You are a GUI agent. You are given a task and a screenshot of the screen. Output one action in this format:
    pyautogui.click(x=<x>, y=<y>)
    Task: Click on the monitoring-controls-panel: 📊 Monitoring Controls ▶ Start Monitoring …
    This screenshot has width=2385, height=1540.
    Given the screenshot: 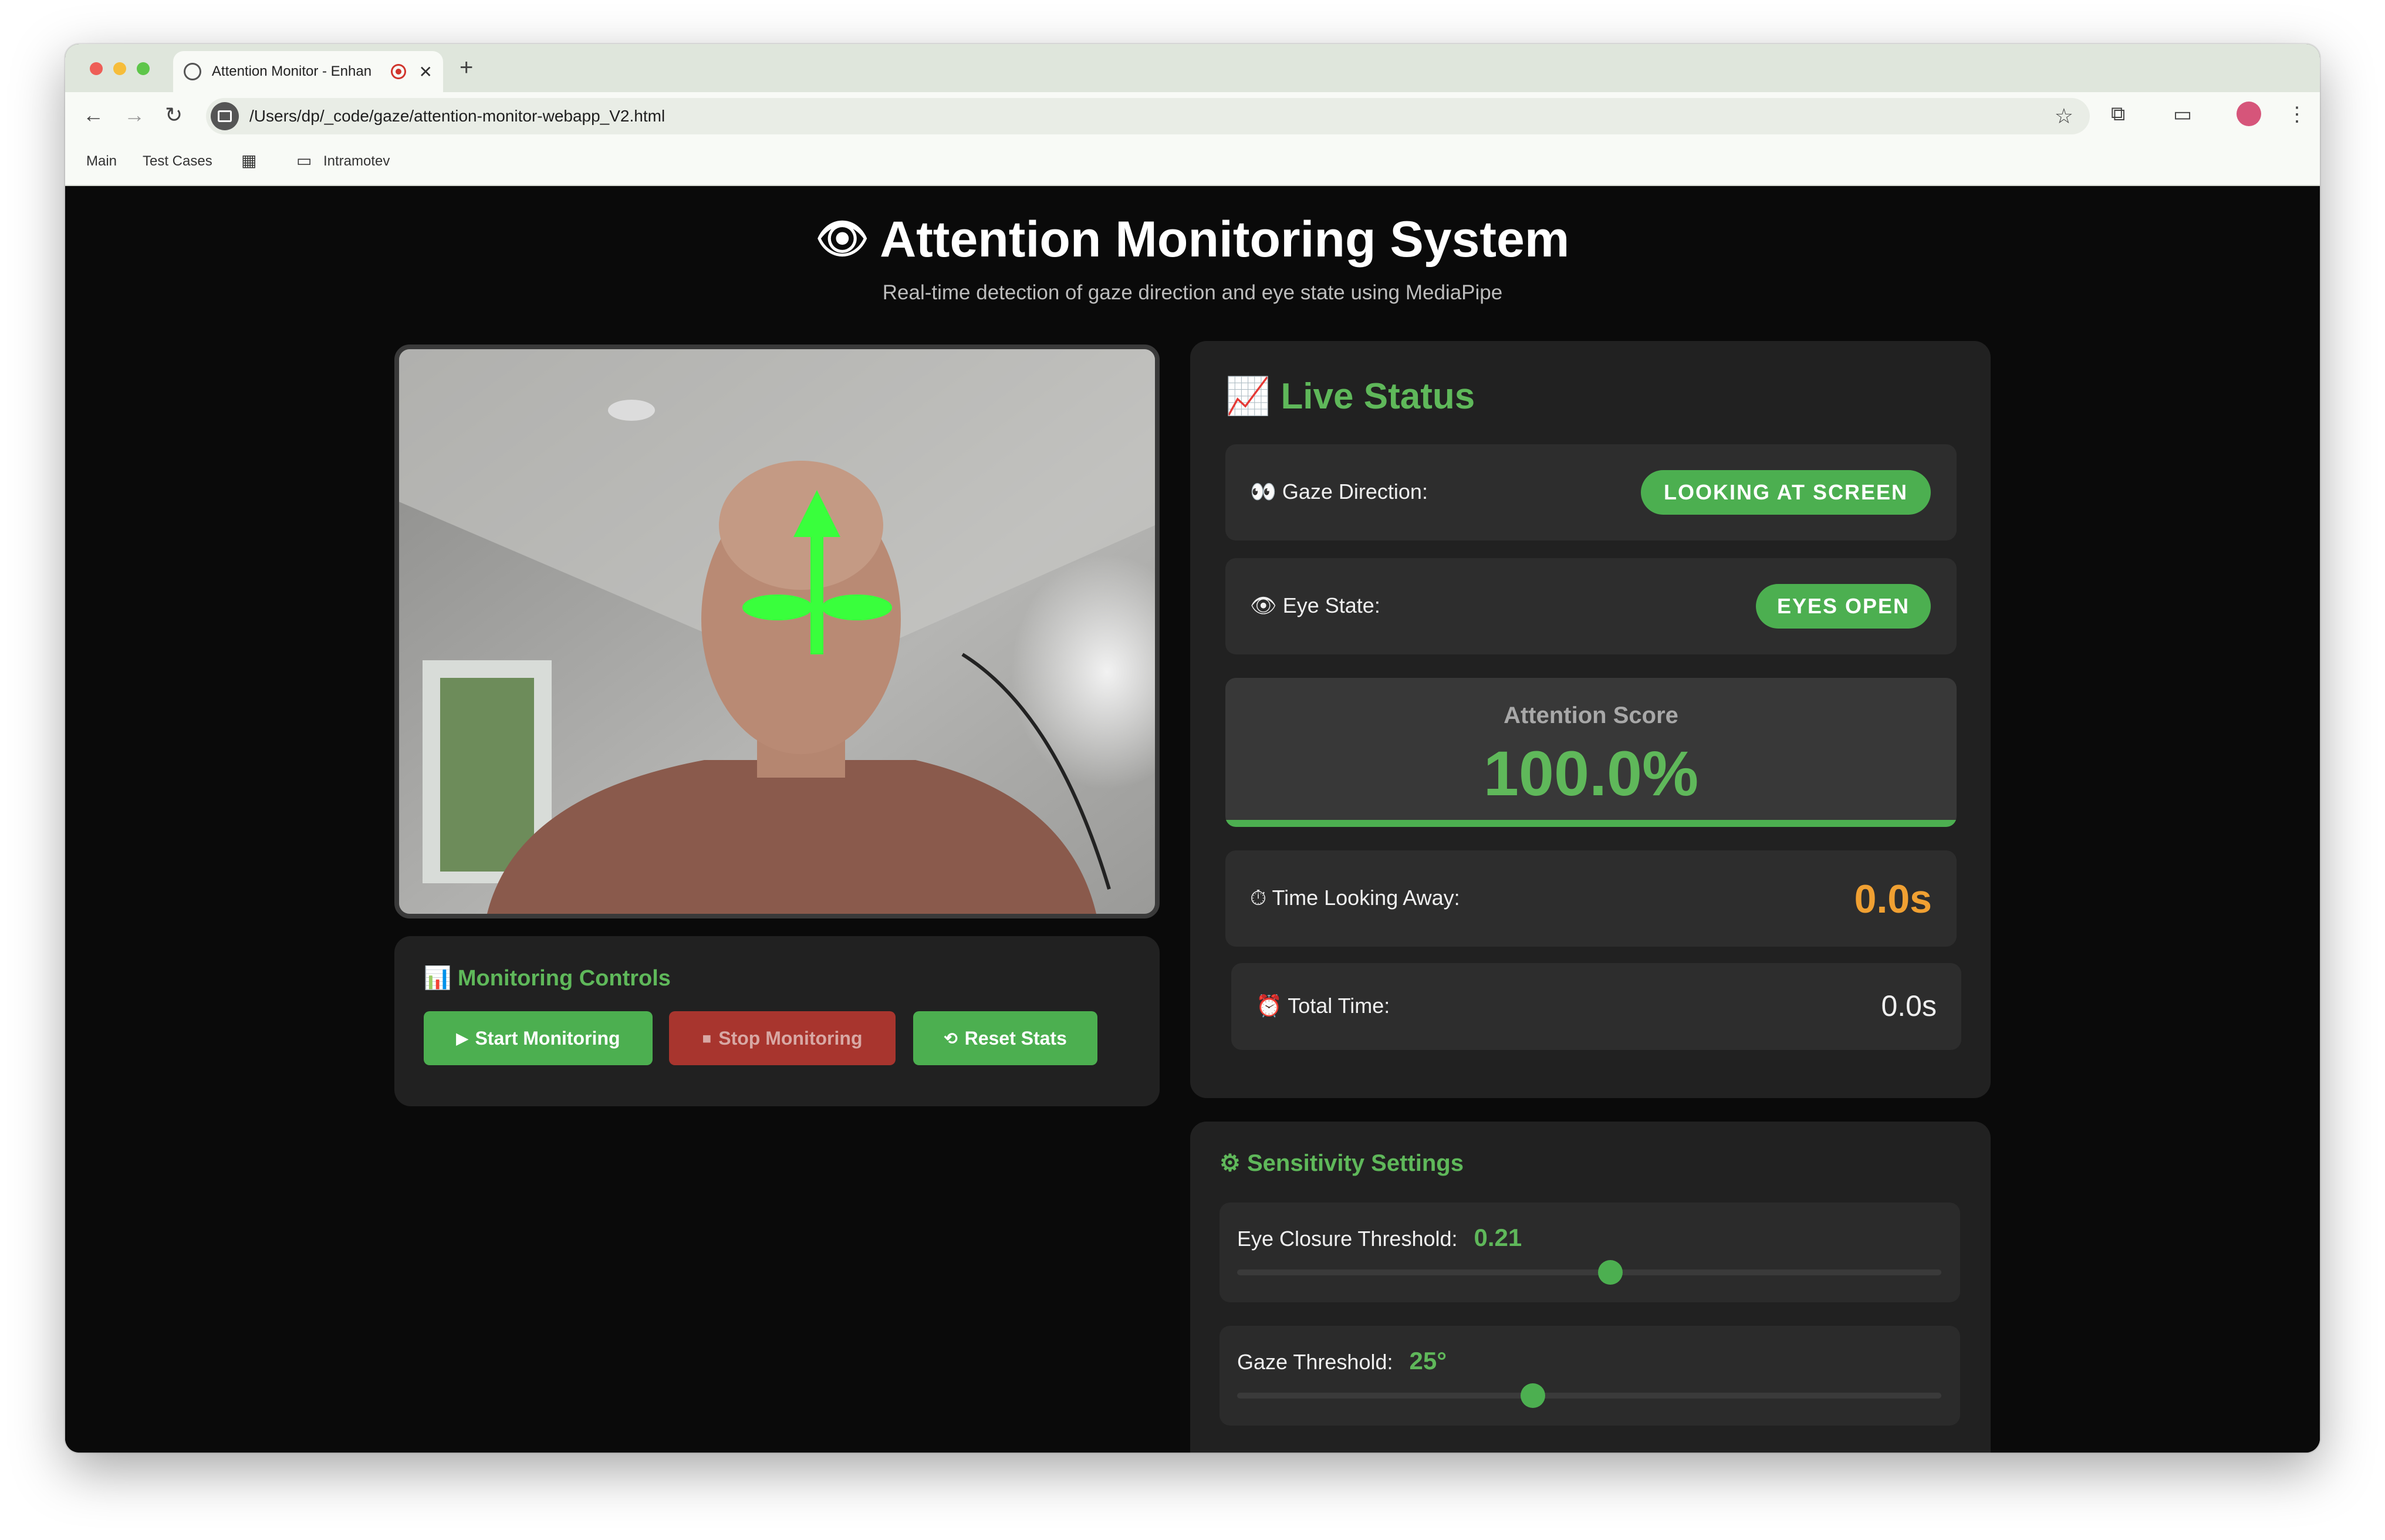 What is the action you would take?
    pyautogui.click(x=777, y=1021)
    